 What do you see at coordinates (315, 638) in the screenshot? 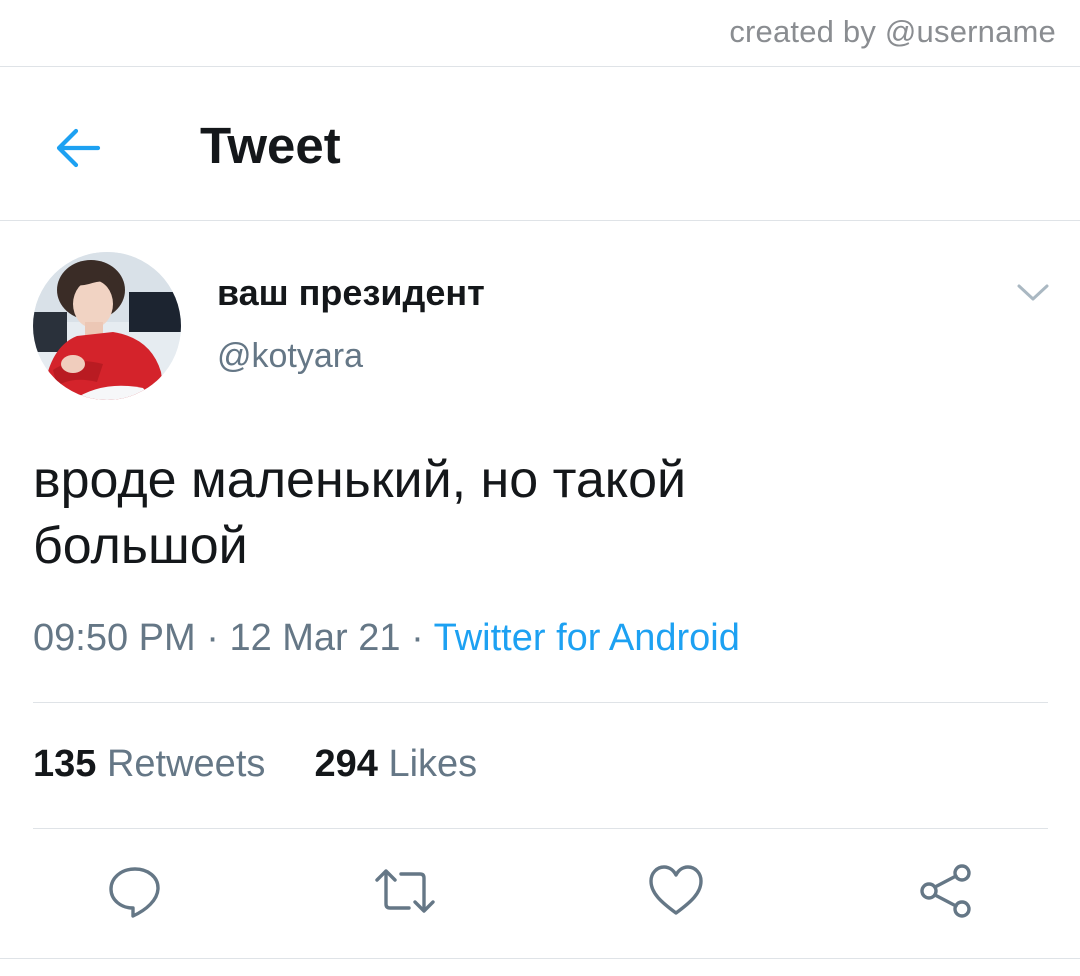
I see `tweet-date: 12 Mar 21` at bounding box center [315, 638].